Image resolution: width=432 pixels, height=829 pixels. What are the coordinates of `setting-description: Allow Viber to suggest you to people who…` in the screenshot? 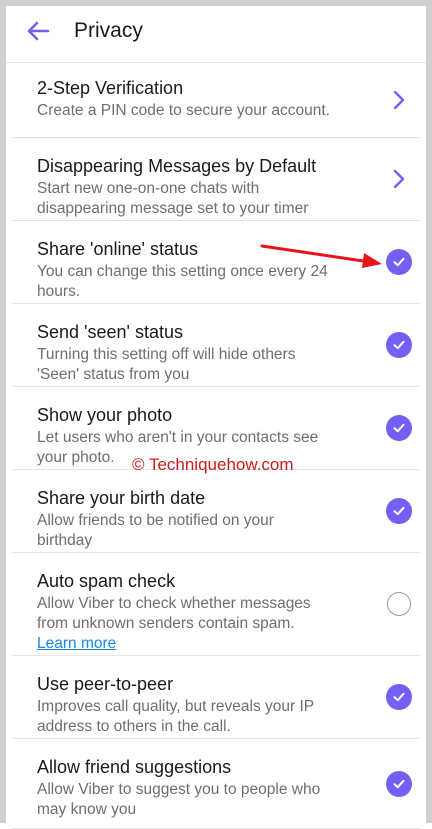 It's located at (198, 800).